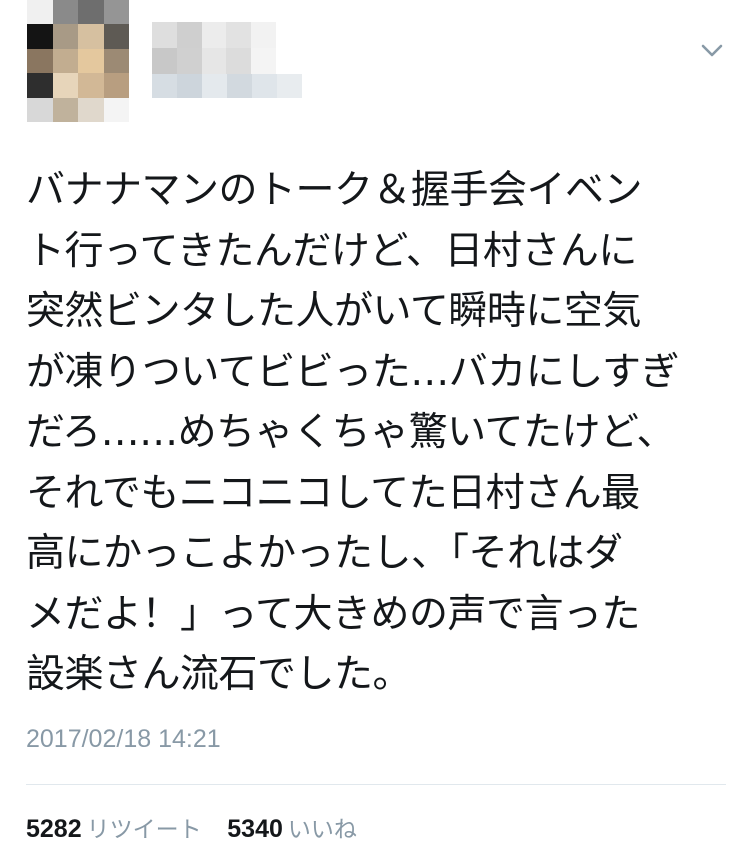 This screenshot has height=864, width=742. What do you see at coordinates (333, 493) in the screenshot?
I see `tweet-text-line: それでもニコニコしてた日村さん最` at bounding box center [333, 493].